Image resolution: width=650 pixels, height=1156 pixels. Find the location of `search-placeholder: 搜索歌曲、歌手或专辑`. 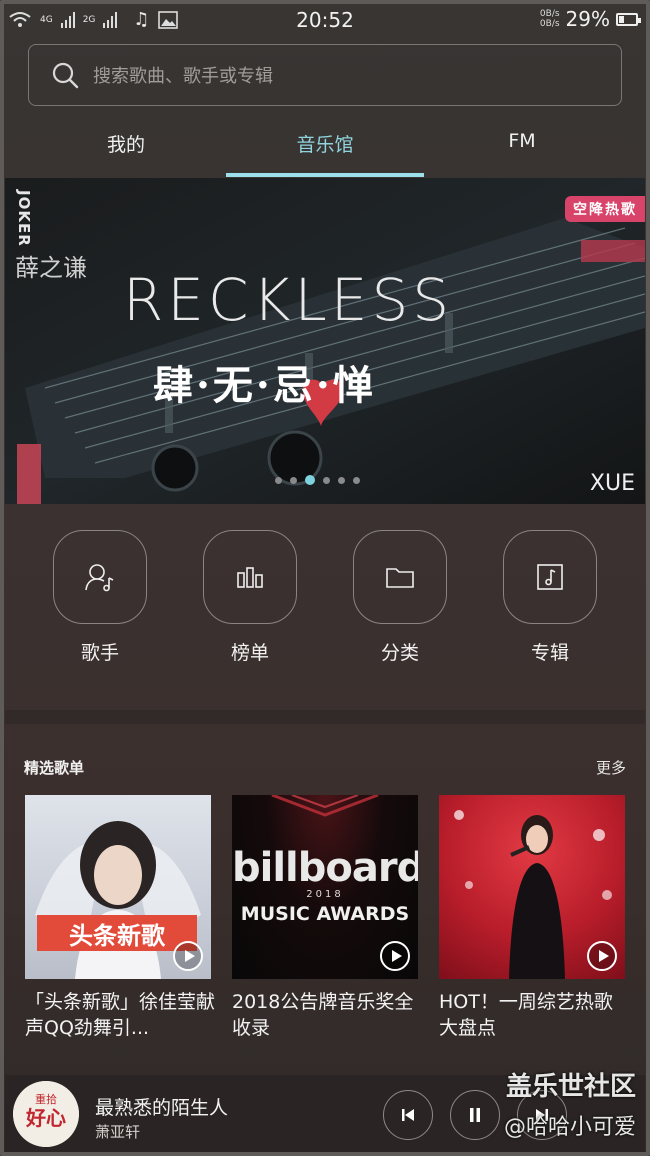

search-placeholder: 搜索歌曲、歌手或专辑 is located at coordinates (183, 76).